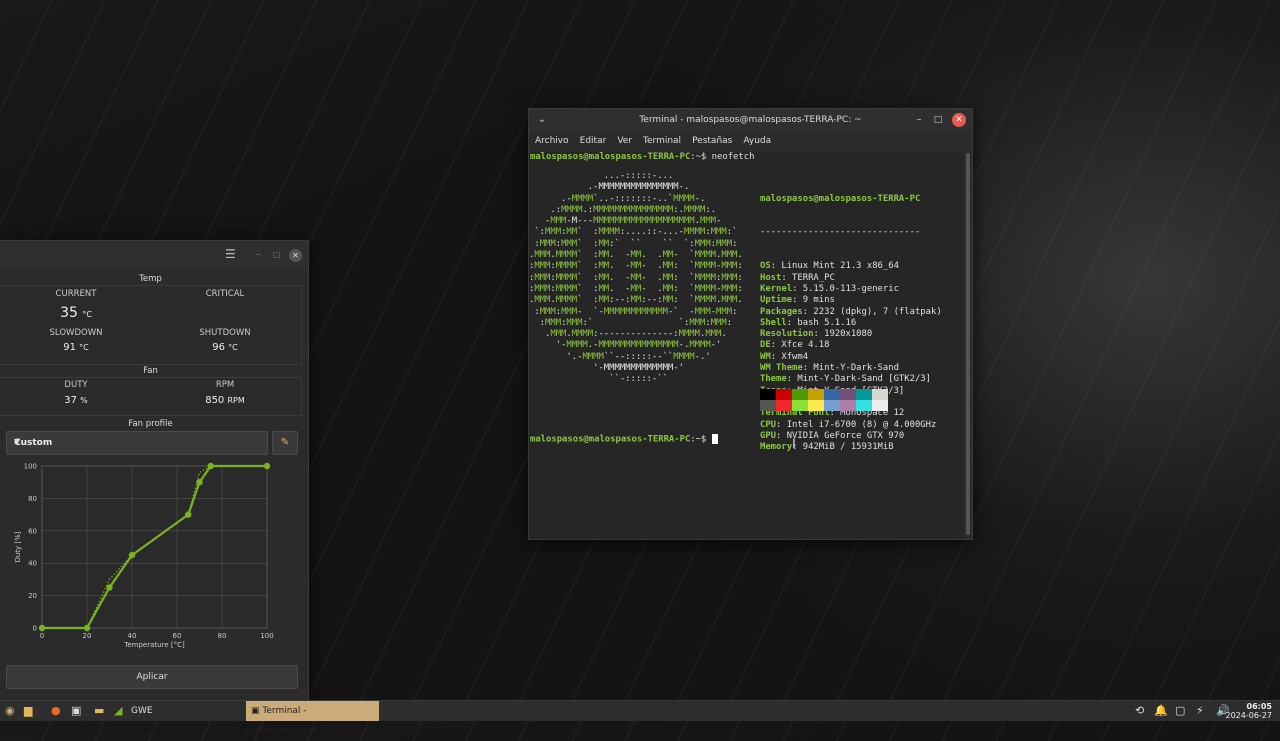 This screenshot has height=741, width=1280. I want to click on gwe-task-icon: ◢, so click(118, 711).